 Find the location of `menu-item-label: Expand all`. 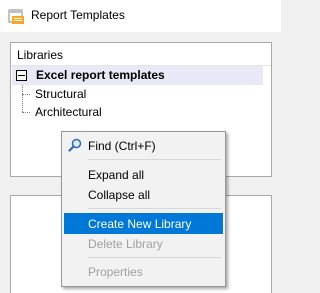

menu-item-label: Expand all is located at coordinates (116, 175).